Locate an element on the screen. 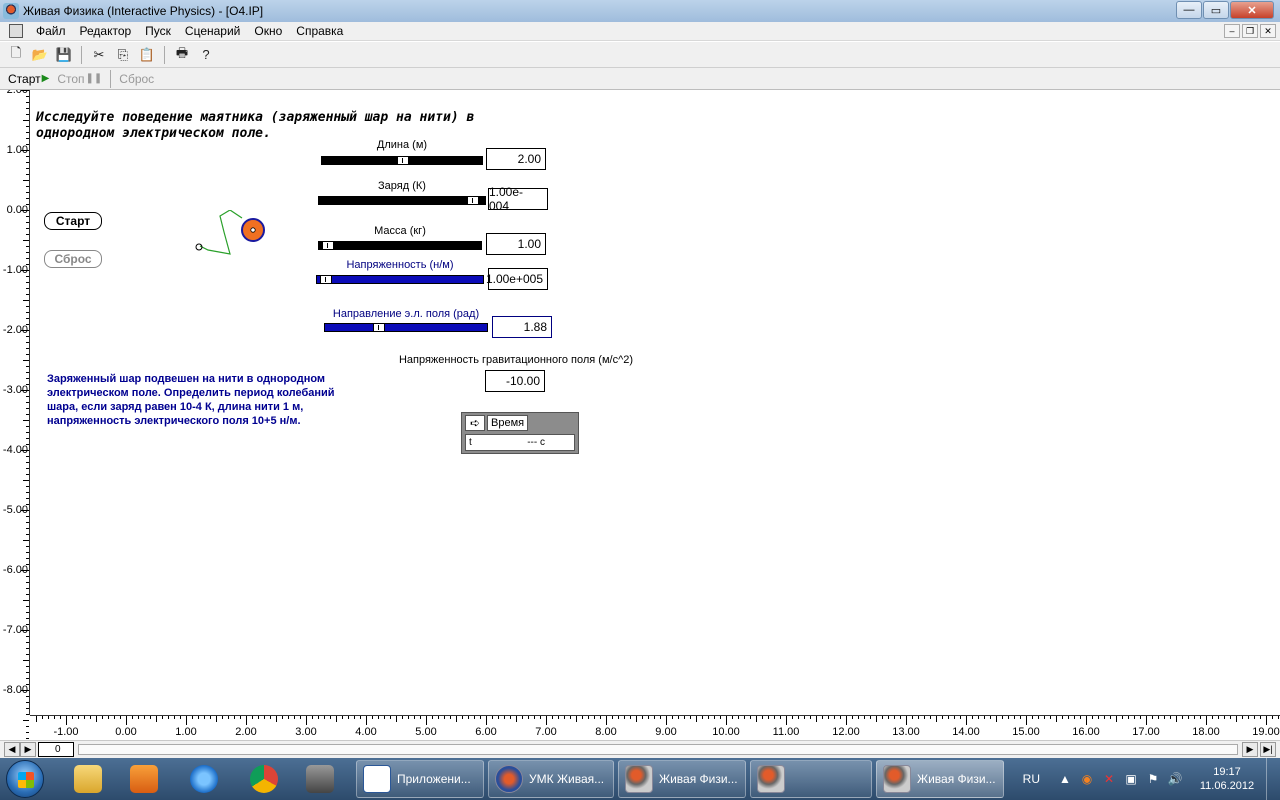 This screenshot has height=800, width=1280. field-strength-slider is located at coordinates (400, 279).